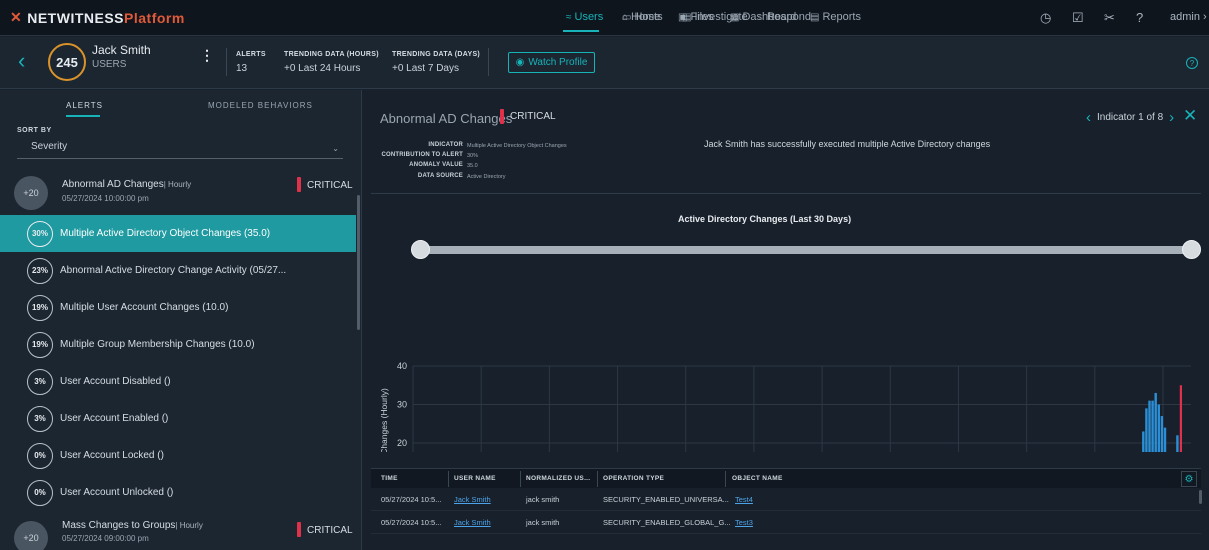 This screenshot has width=1209, height=550. What do you see at coordinates (475, 478) in the screenshot?
I see `column-header-user-name: USER NAME` at bounding box center [475, 478].